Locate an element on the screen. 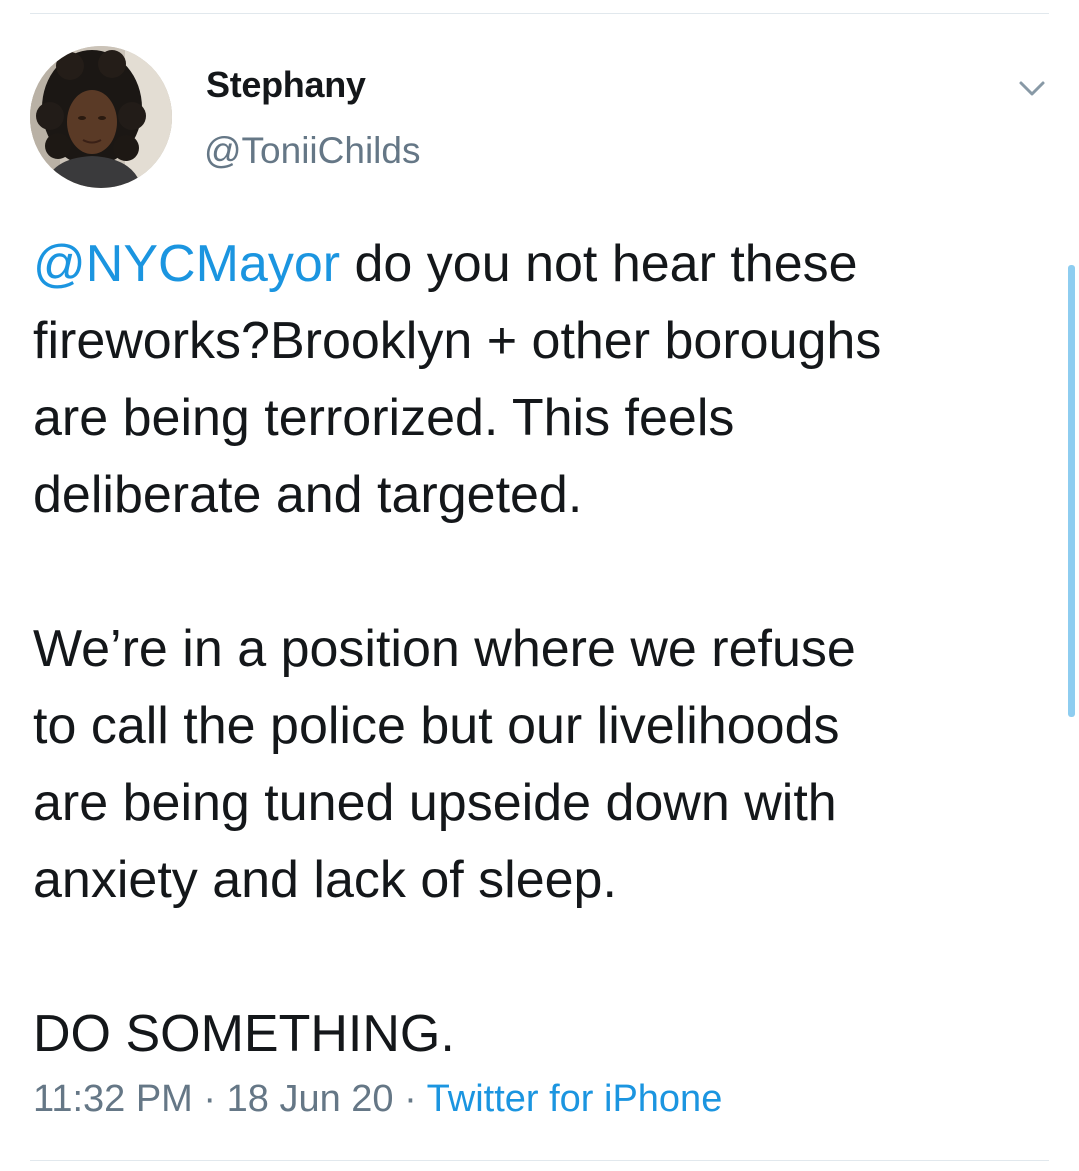 This screenshot has width=1079, height=1171. scrollbar is located at coordinates (1071, 491).